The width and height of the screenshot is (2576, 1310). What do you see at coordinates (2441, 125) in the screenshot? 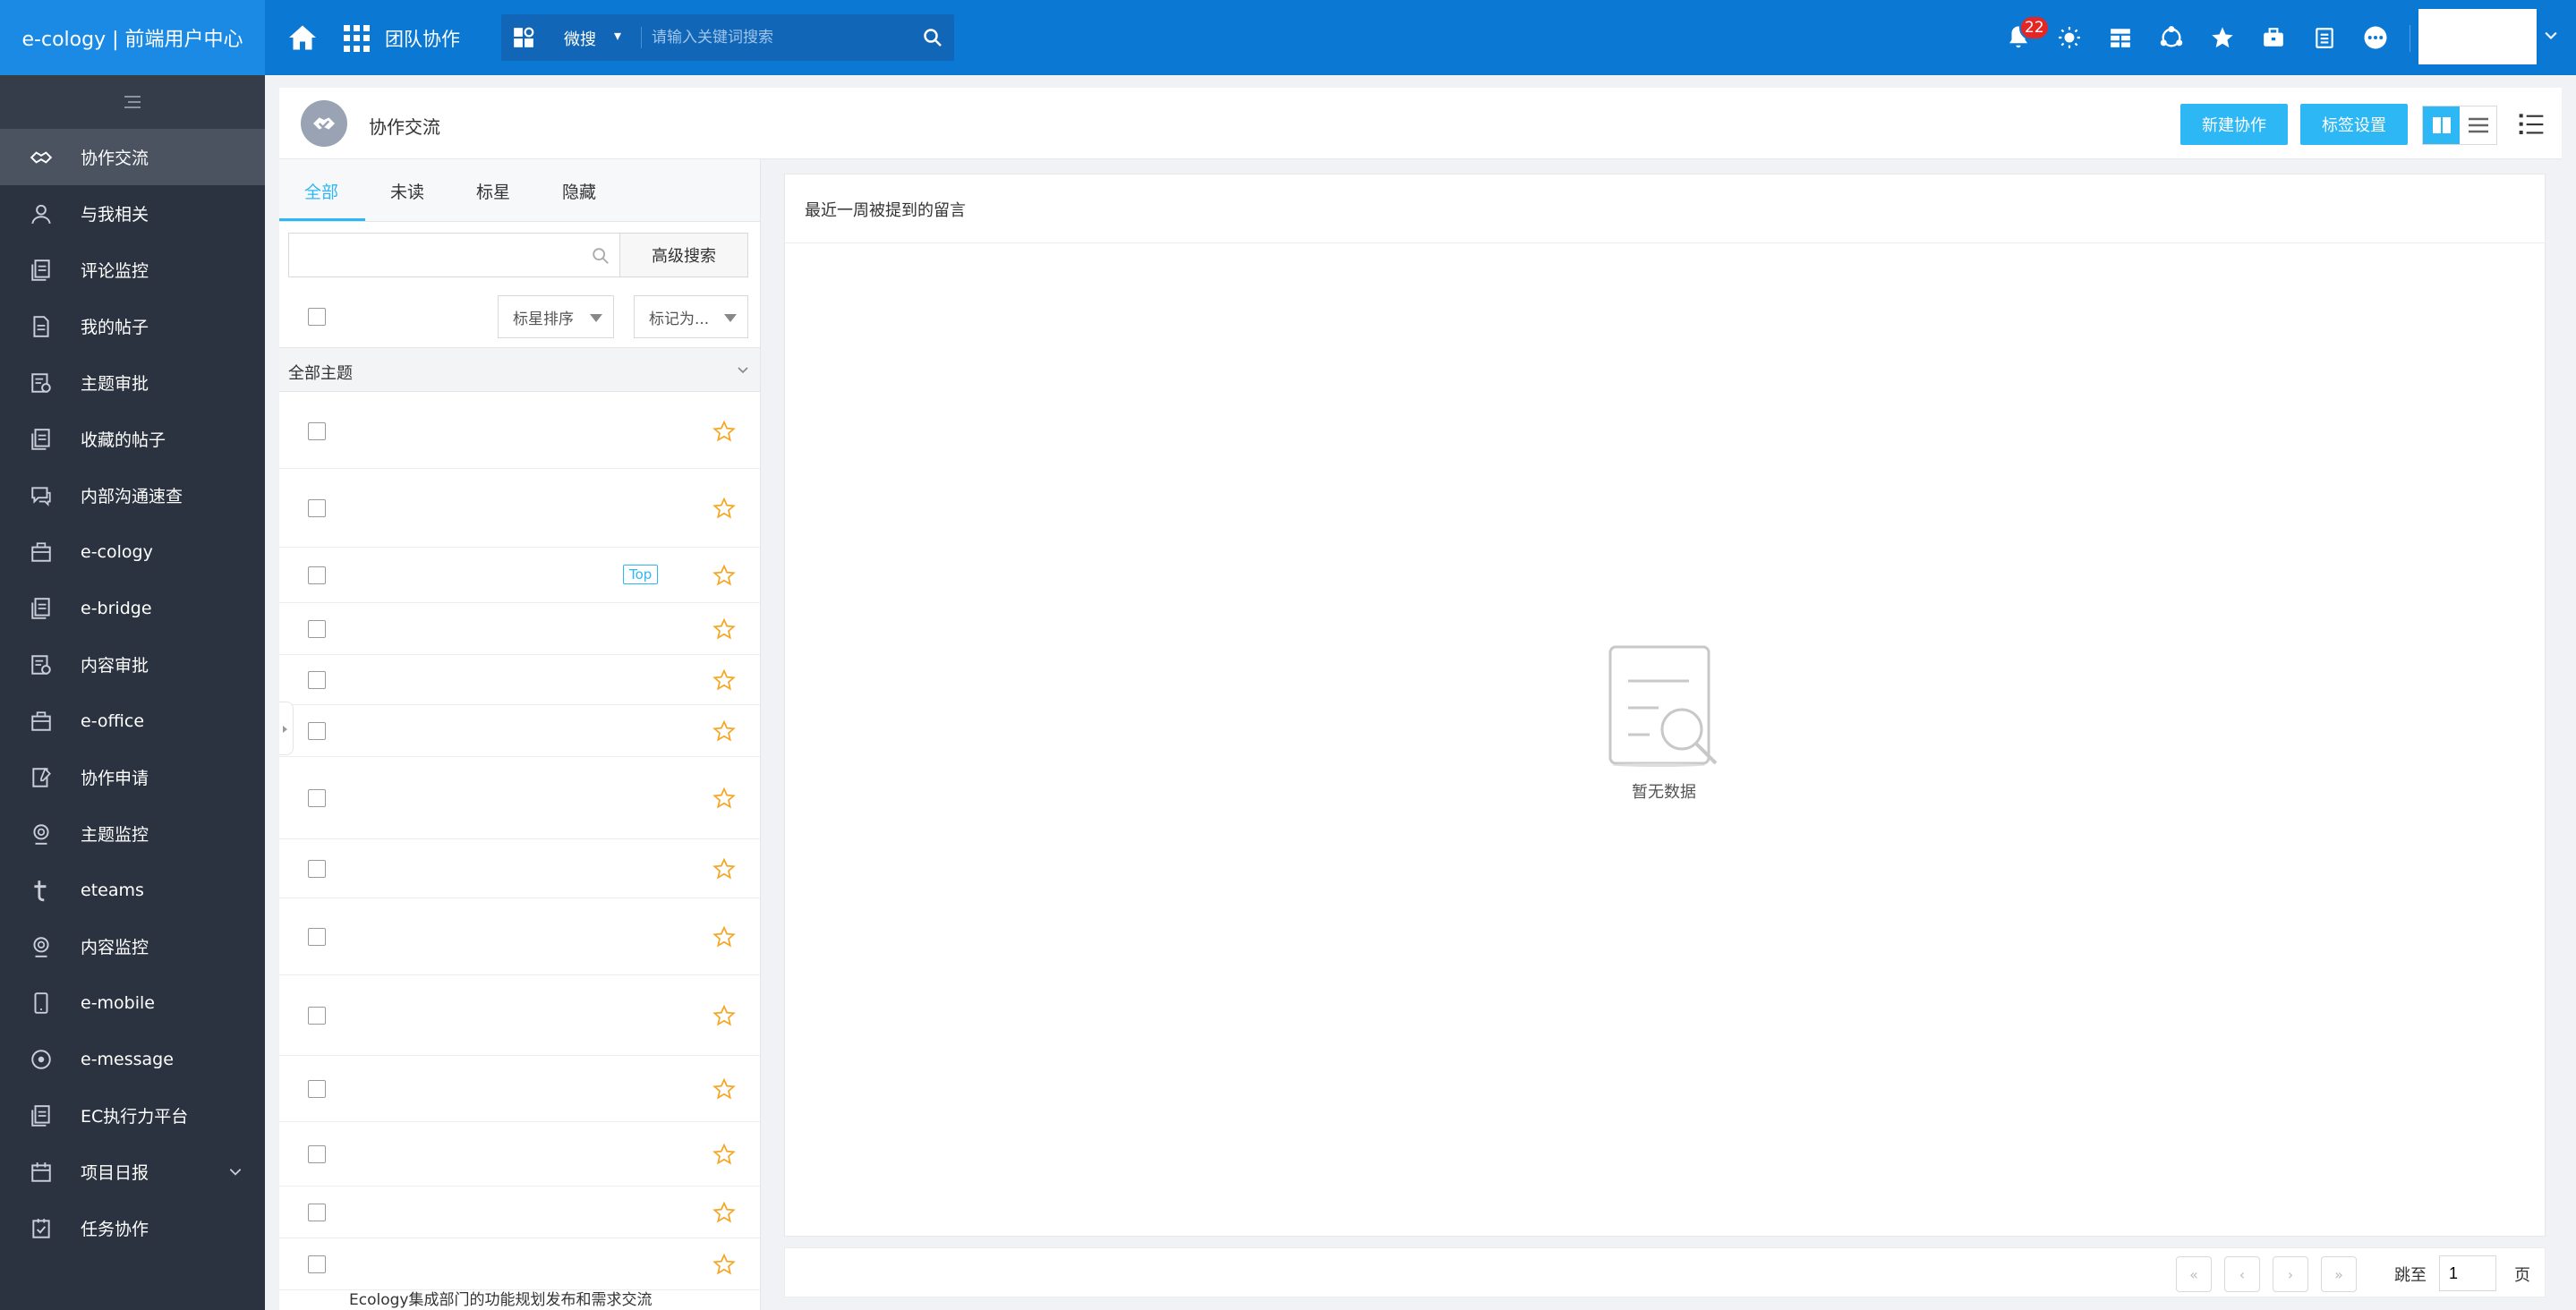
I see `split-view-icon` at bounding box center [2441, 125].